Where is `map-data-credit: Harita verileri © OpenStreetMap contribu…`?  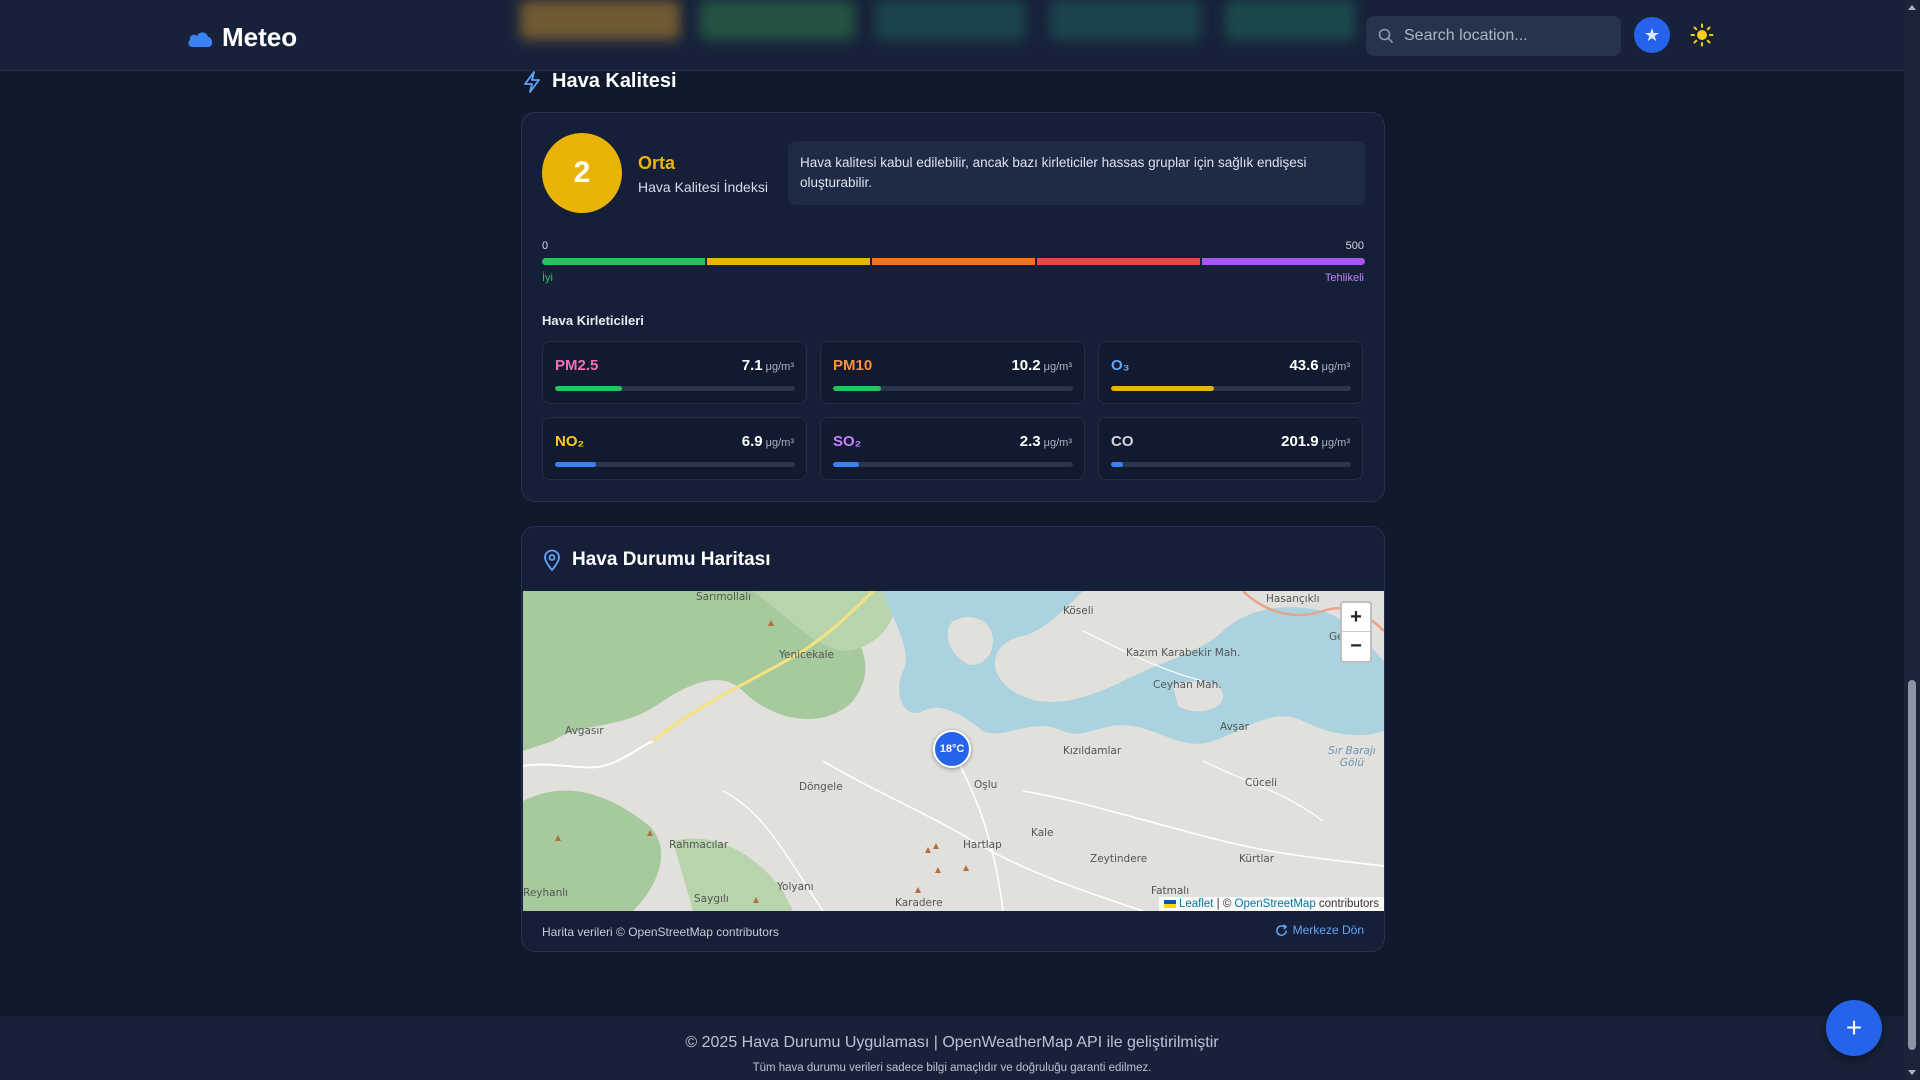
map-data-credit: Harita verileri © OpenStreetMap contribu… is located at coordinates (660, 932).